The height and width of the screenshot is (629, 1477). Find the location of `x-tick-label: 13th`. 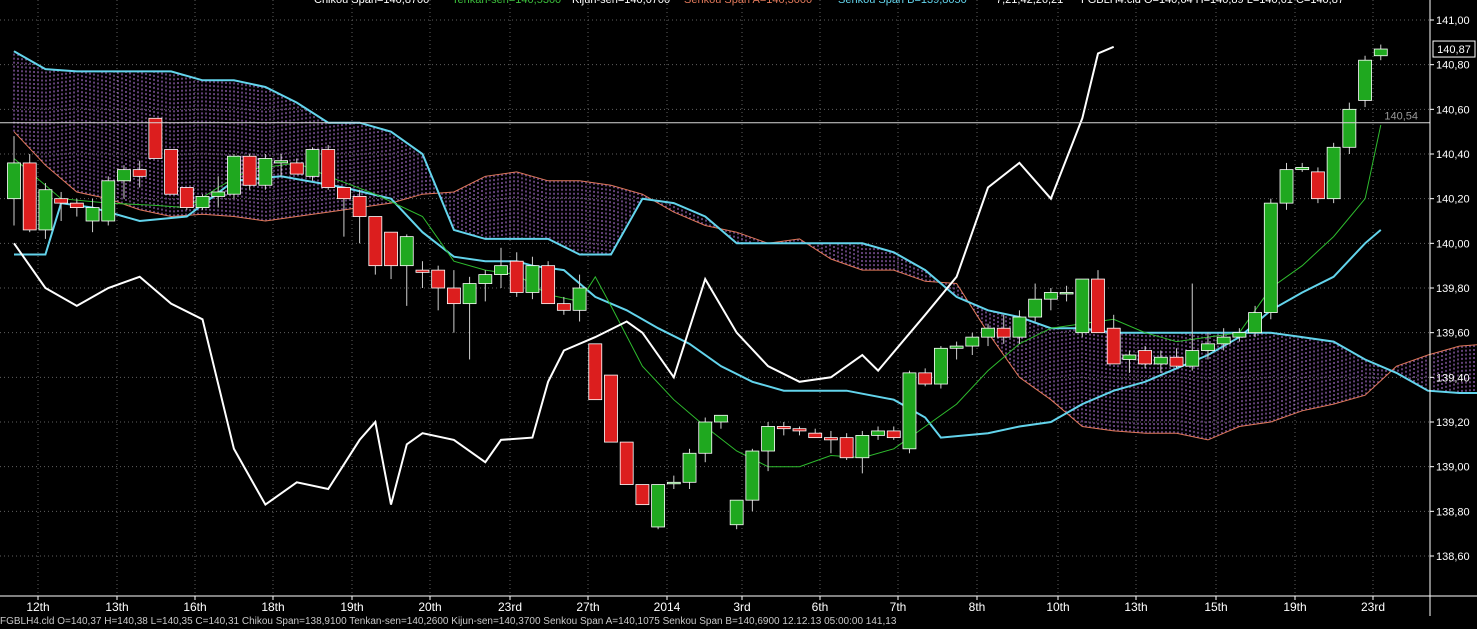

x-tick-label: 13th is located at coordinates (116, 607).